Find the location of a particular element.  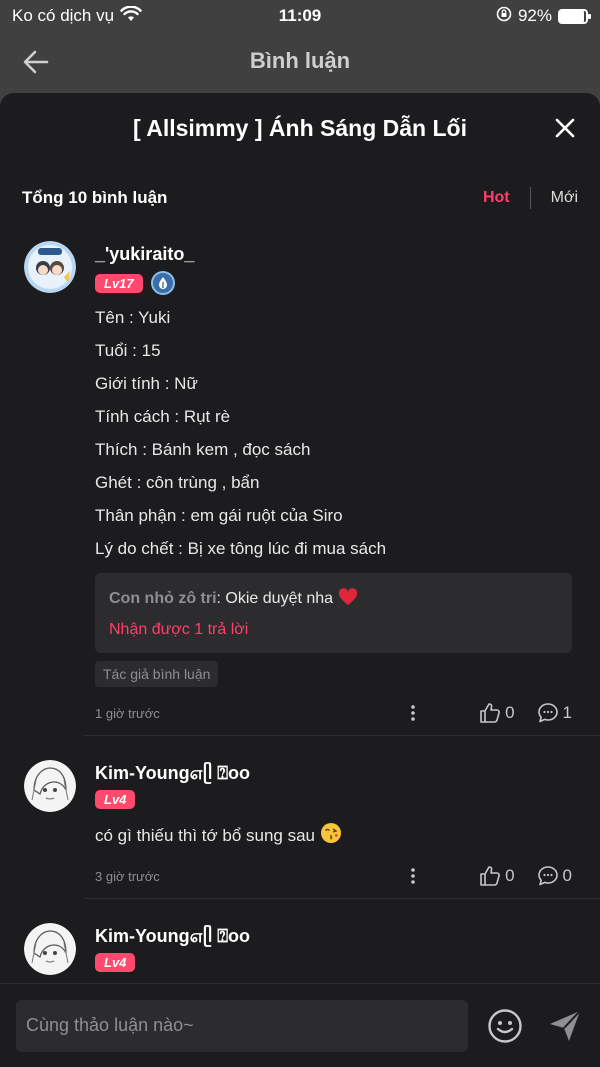

reply-button: 0 is located at coordinates (554, 876).